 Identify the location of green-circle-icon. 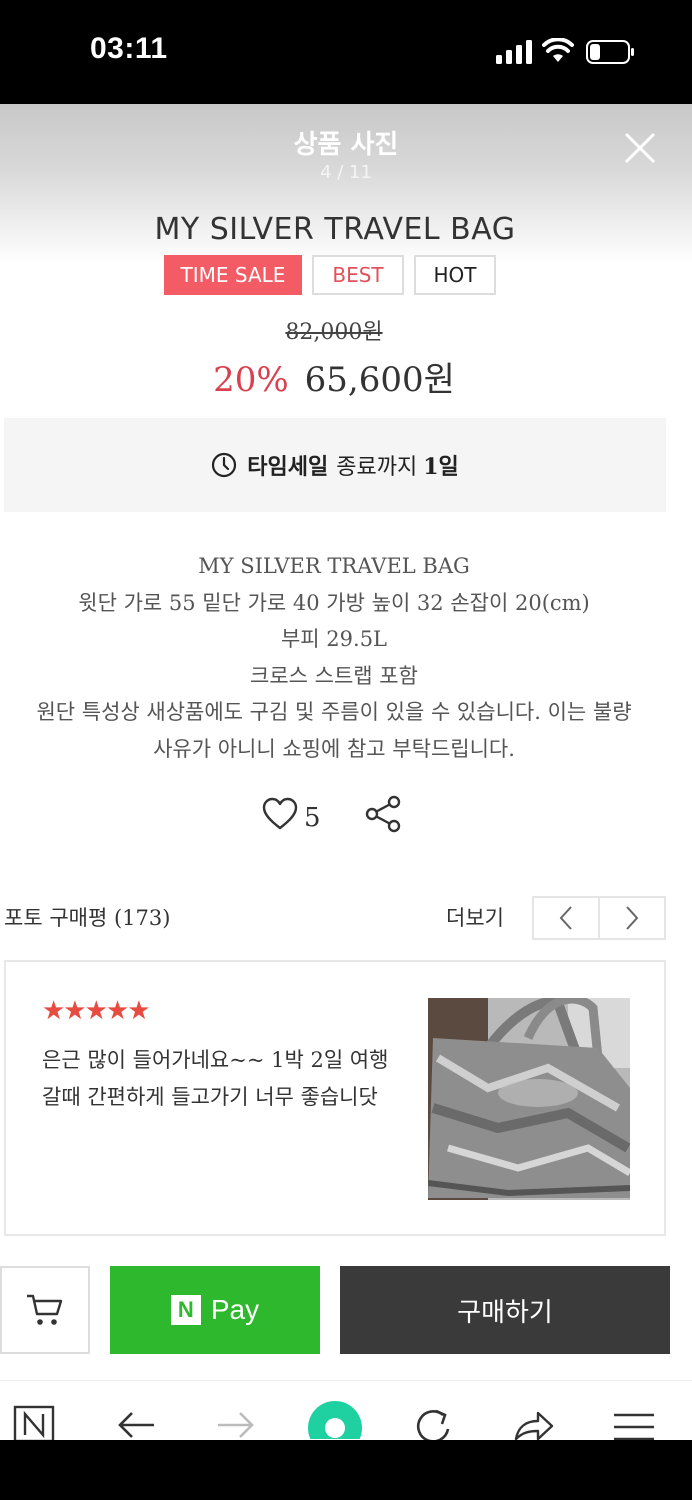
(335, 1419).